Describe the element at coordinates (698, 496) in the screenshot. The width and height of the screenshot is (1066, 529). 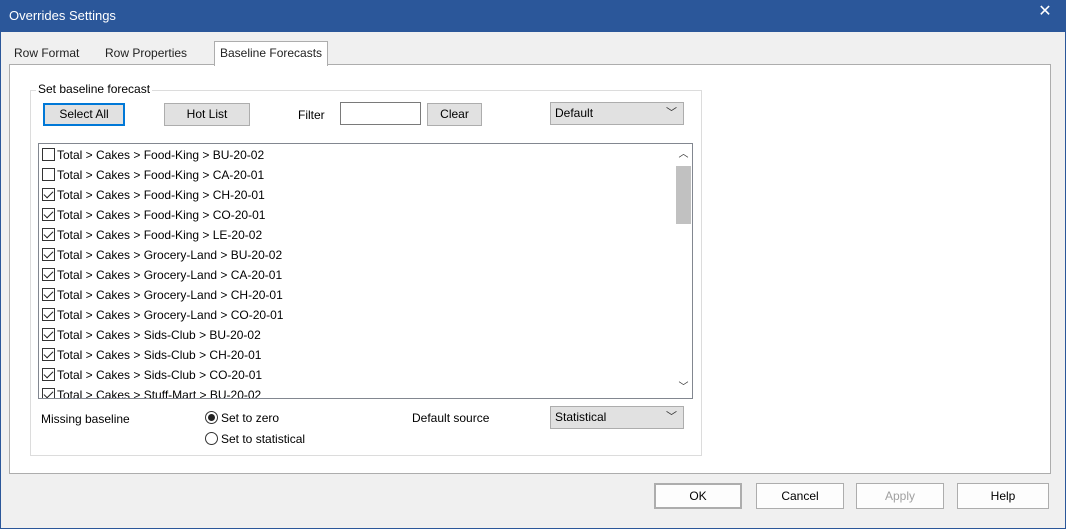
I see `ok-button: OK` at that location.